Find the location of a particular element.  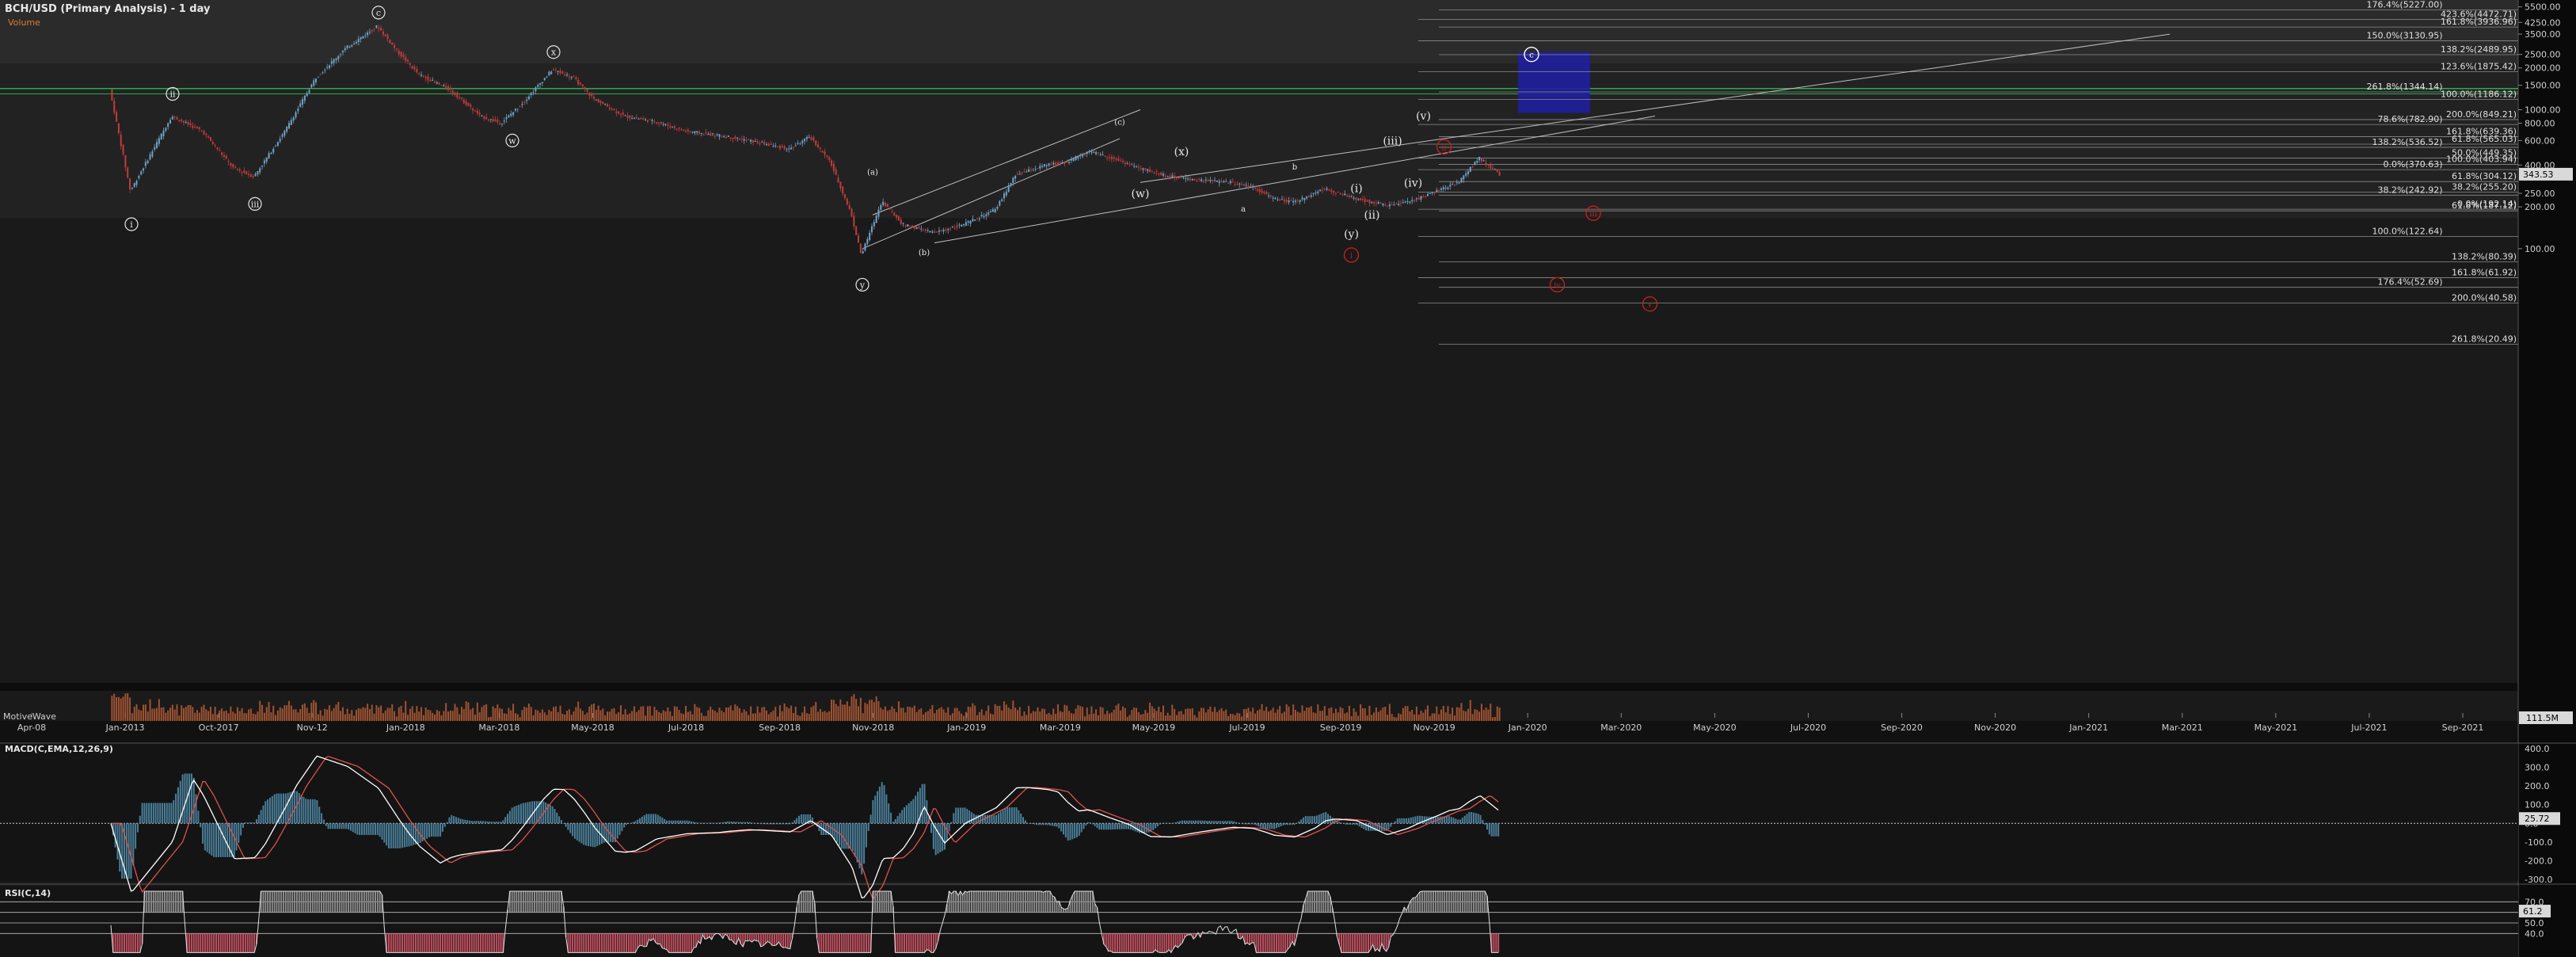

rsi-title: RSI(C,14) is located at coordinates (28, 893).